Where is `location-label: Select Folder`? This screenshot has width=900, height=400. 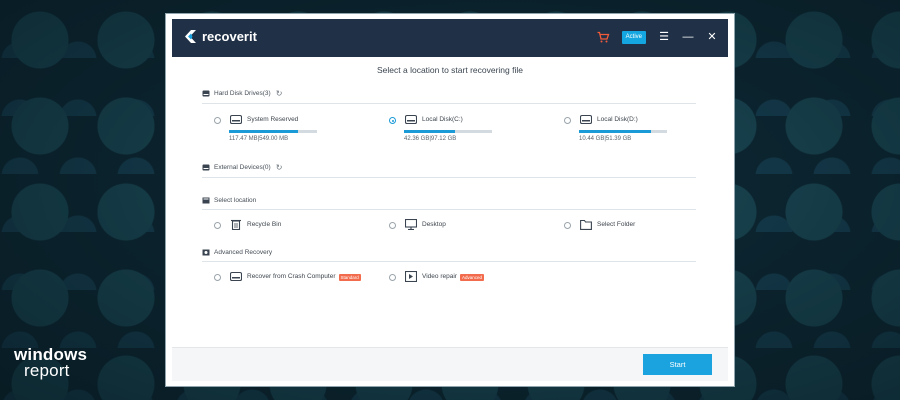
location-label: Select Folder is located at coordinates (616, 224).